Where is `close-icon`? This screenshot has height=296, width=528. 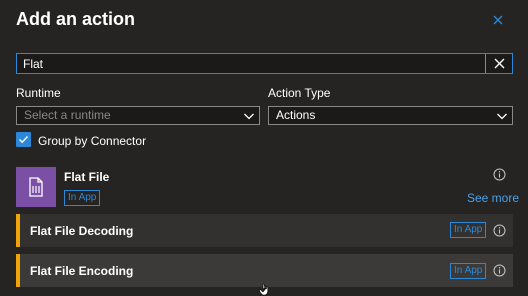 close-icon is located at coordinates (498, 20).